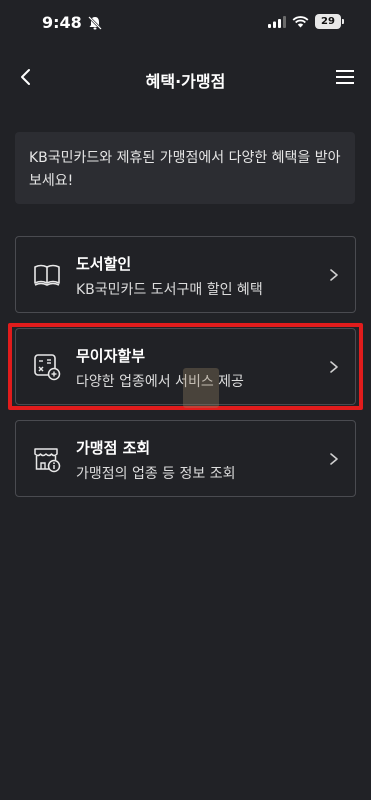 The width and height of the screenshot is (371, 800). I want to click on battery-icon: 29, so click(329, 21).